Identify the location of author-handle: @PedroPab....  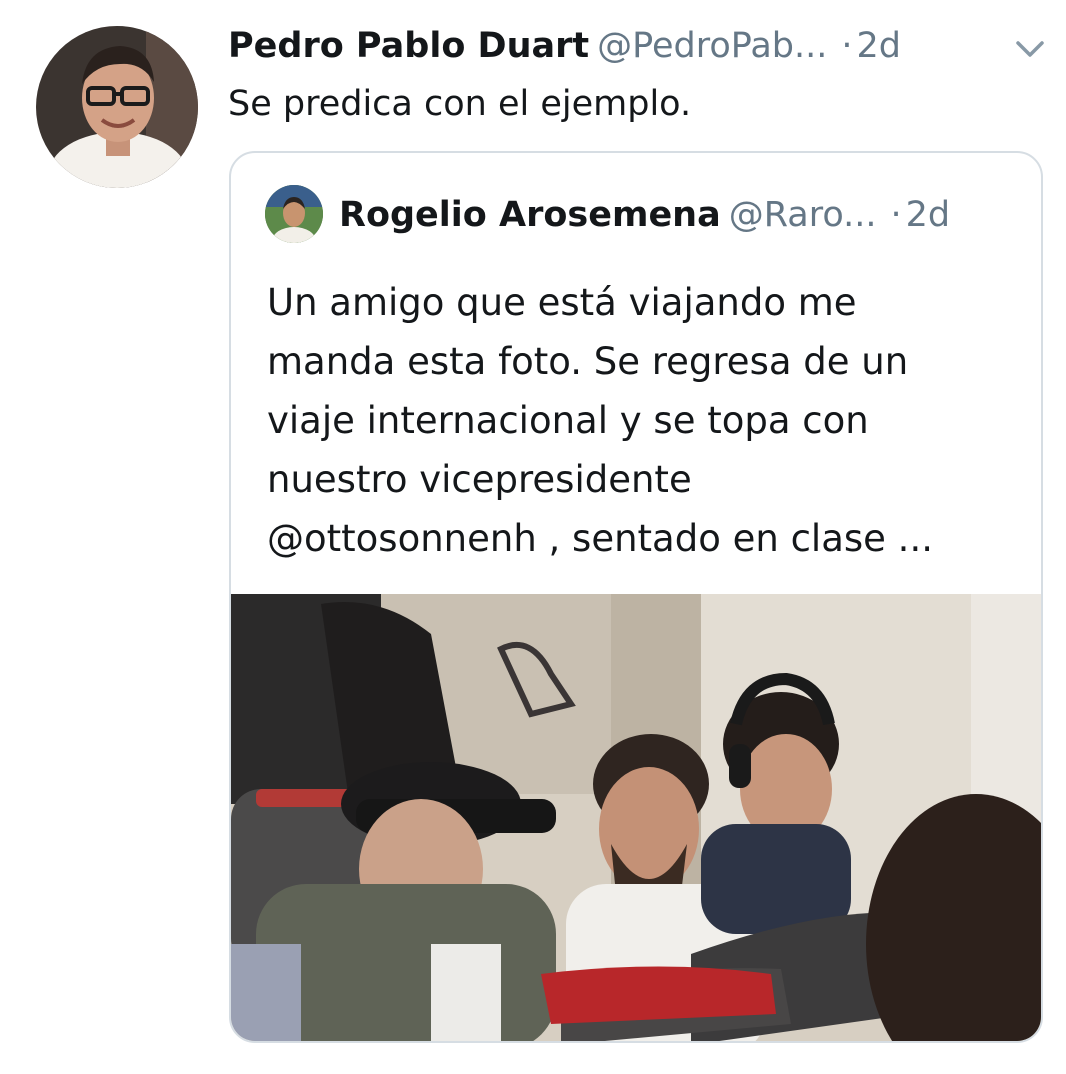
(712, 46).